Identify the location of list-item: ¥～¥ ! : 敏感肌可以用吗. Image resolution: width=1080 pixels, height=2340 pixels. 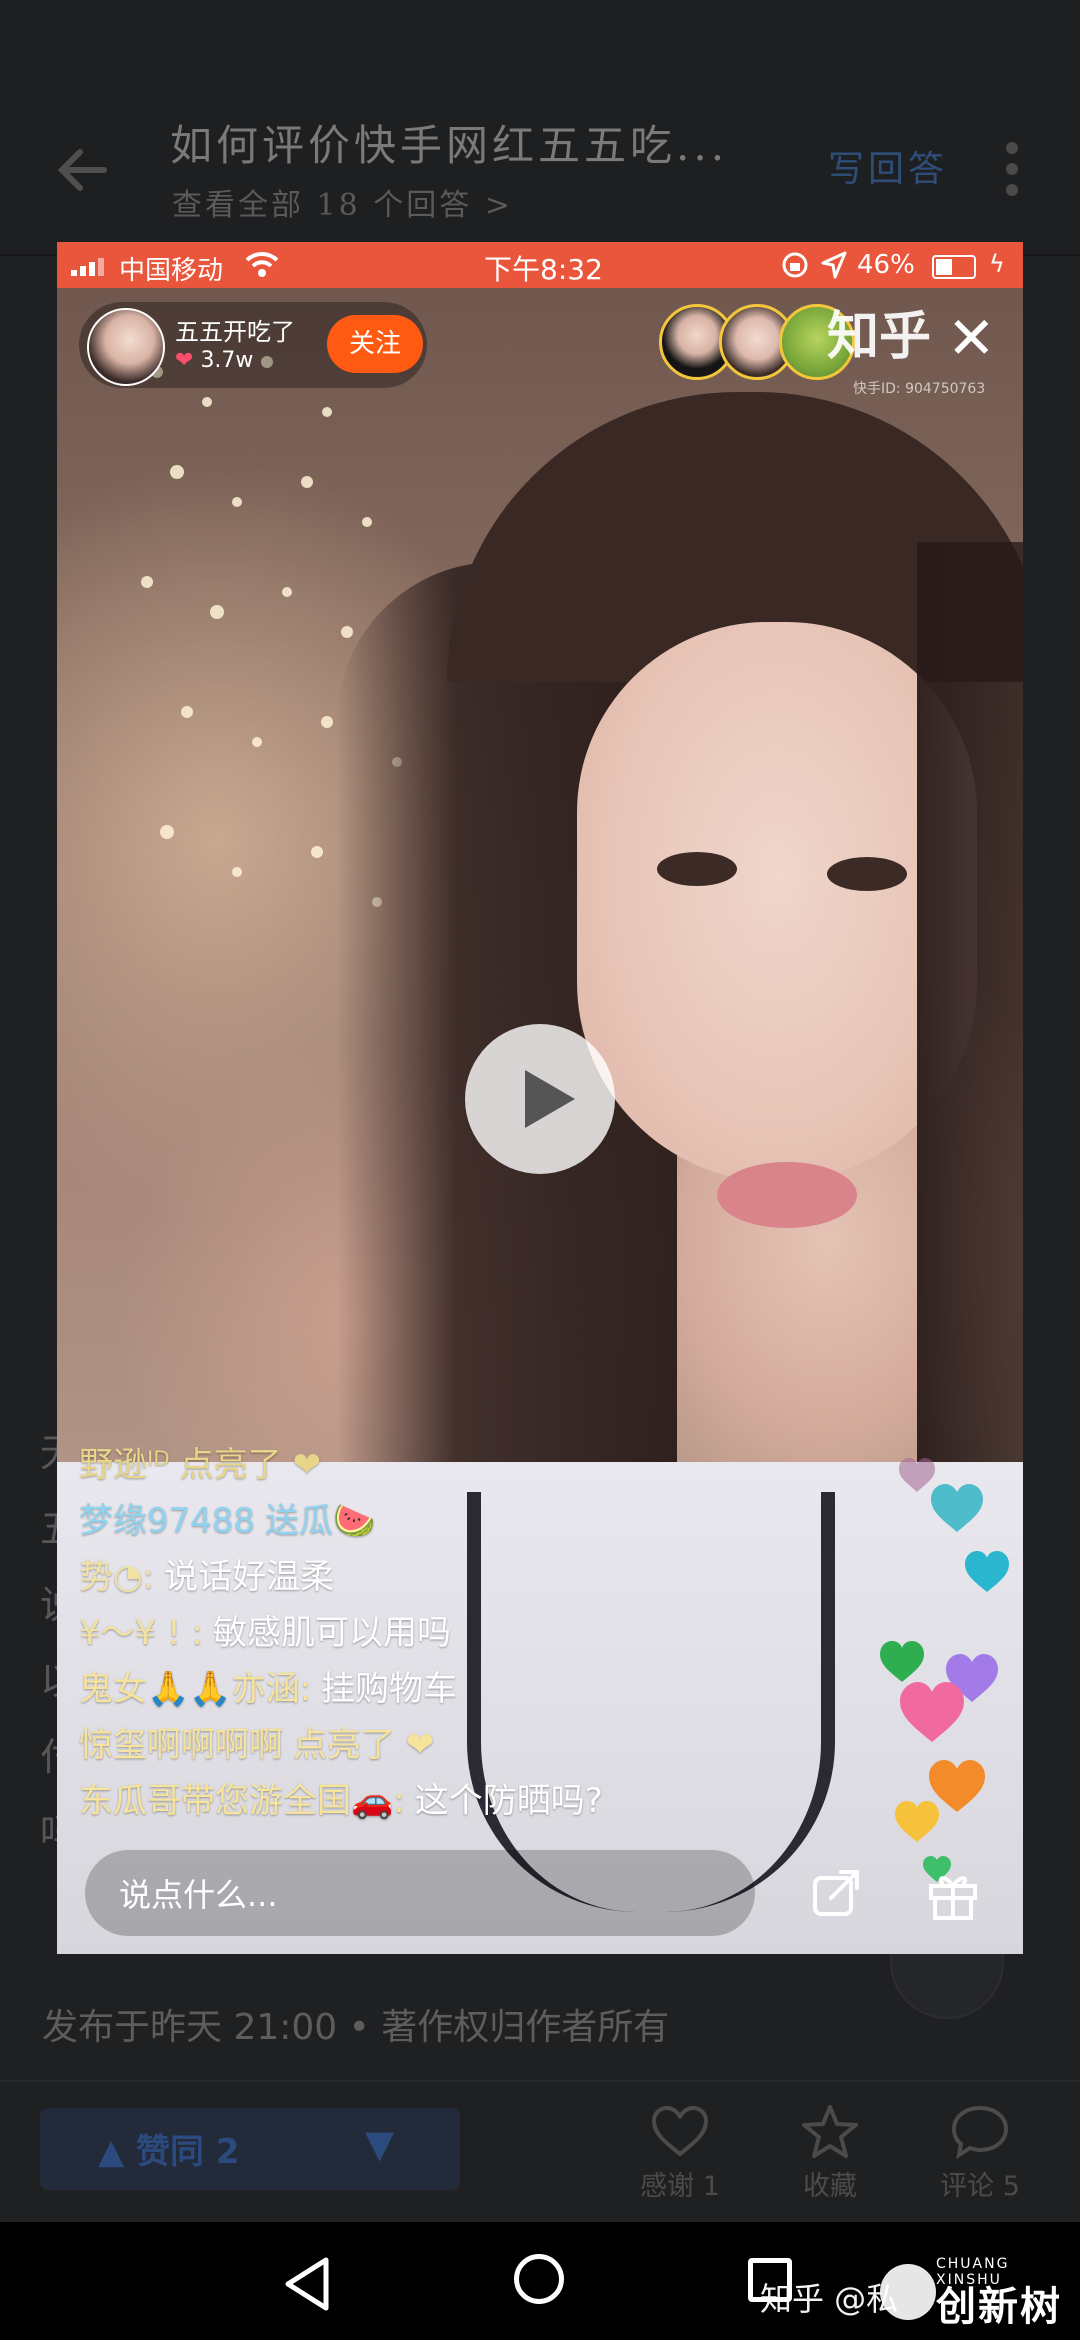
(429, 1633).